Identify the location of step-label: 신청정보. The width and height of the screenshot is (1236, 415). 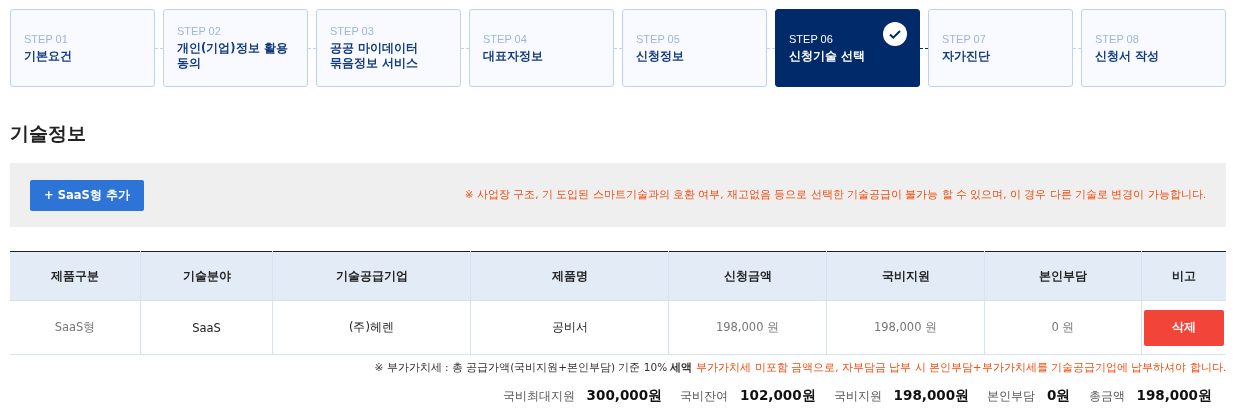
(660, 56).